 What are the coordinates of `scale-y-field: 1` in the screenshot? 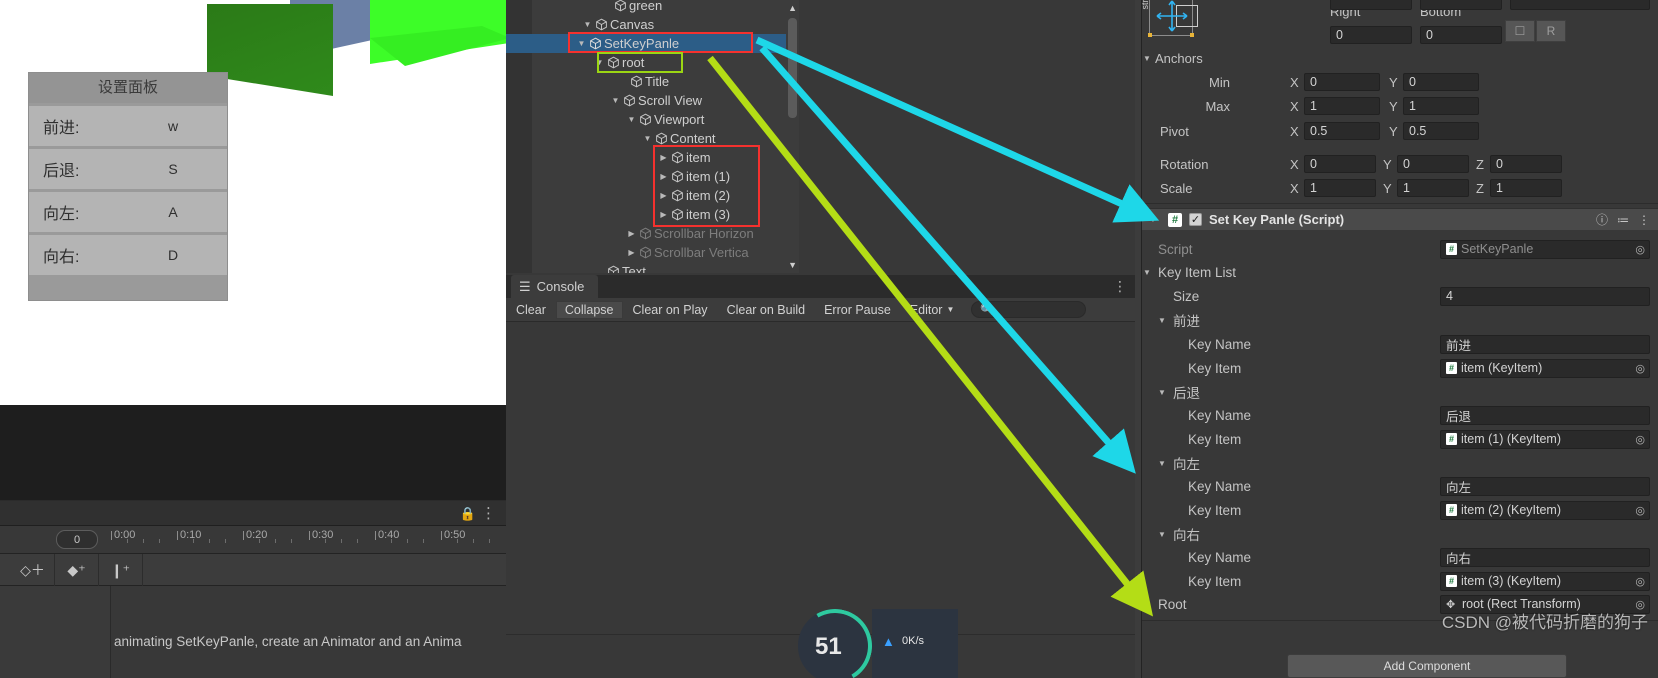 It's located at (1433, 188).